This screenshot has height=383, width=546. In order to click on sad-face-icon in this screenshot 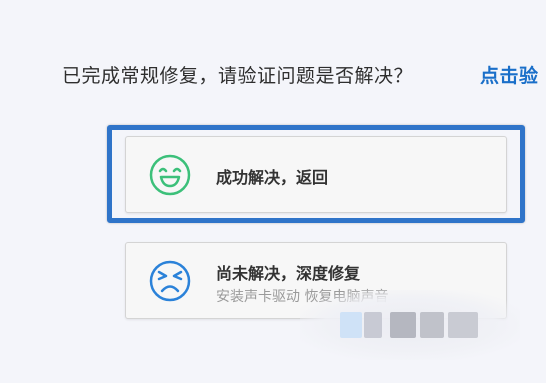, I will do `click(170, 281)`.